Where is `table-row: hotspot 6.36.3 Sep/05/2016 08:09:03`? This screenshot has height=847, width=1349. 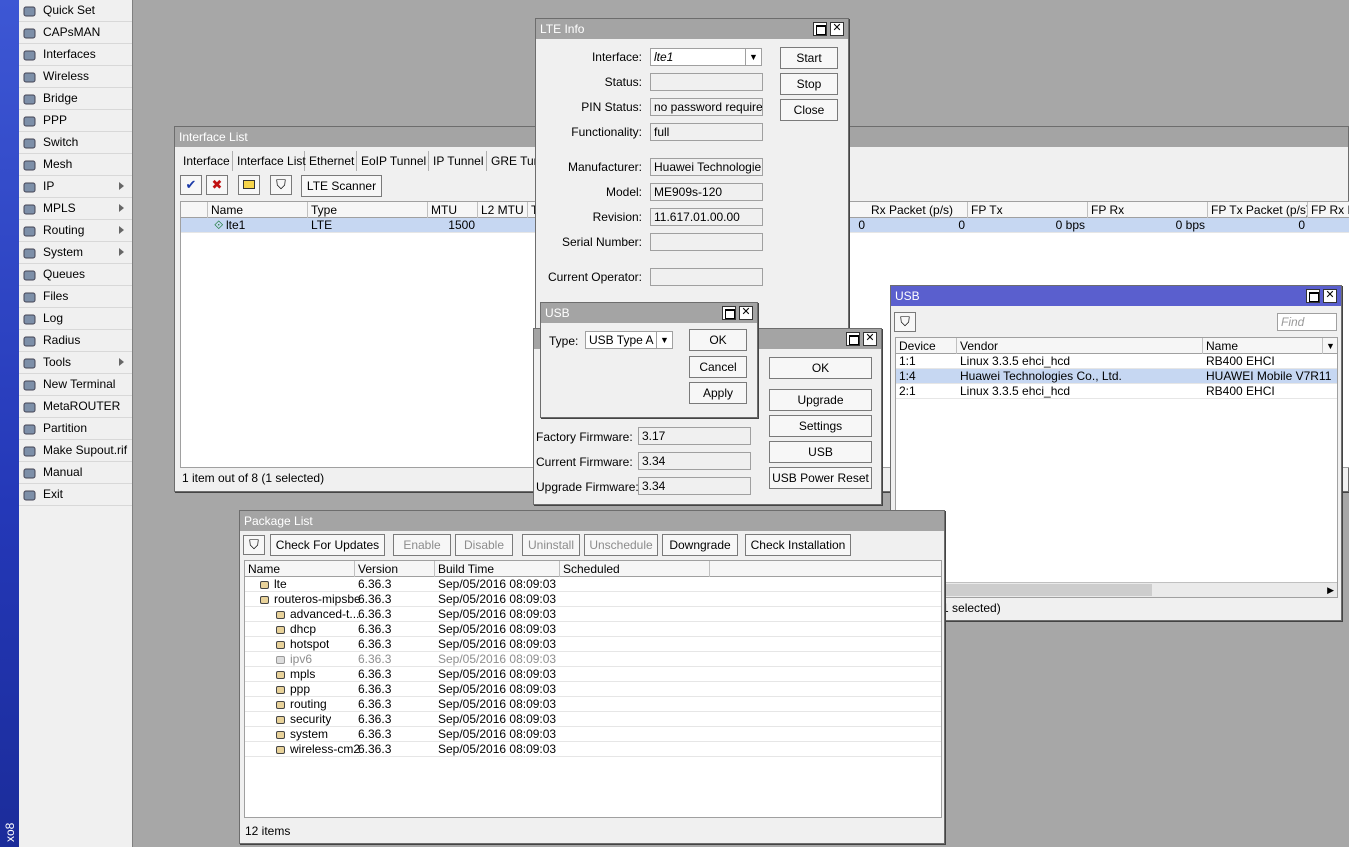 table-row: hotspot 6.36.3 Sep/05/2016 08:09:03 is located at coordinates (593, 644).